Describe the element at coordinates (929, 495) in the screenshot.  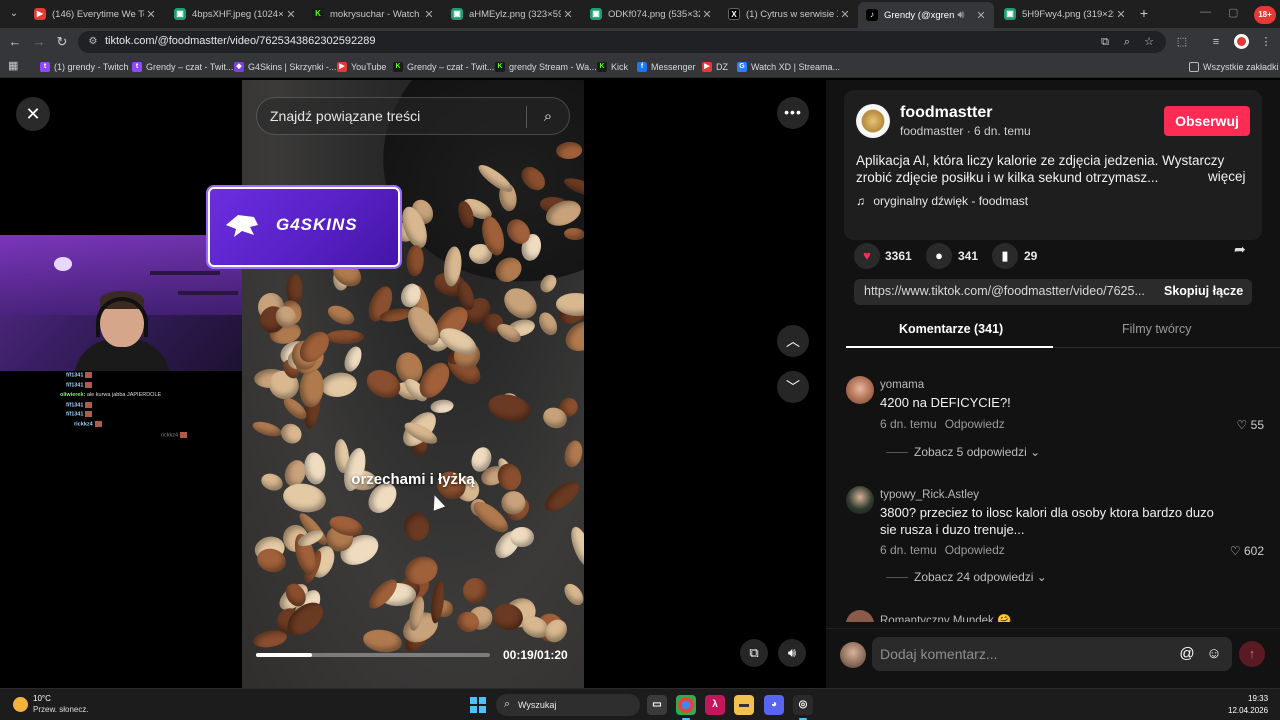
I see `comment-username: typowy_Rick.Astley` at that location.